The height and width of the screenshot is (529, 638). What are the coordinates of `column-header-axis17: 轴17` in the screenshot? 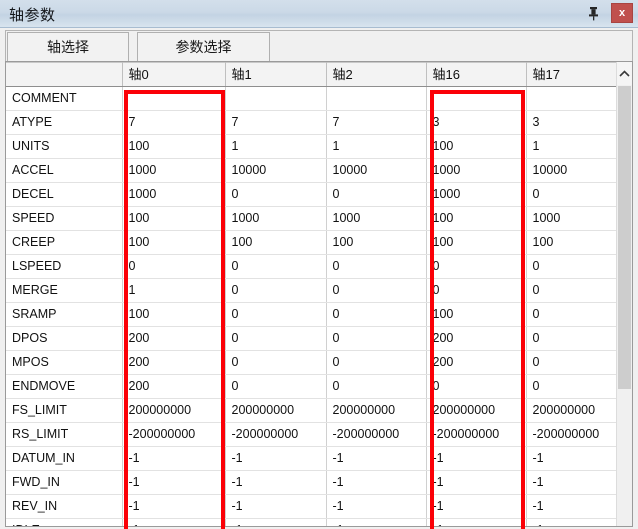 It's located at (572, 74).